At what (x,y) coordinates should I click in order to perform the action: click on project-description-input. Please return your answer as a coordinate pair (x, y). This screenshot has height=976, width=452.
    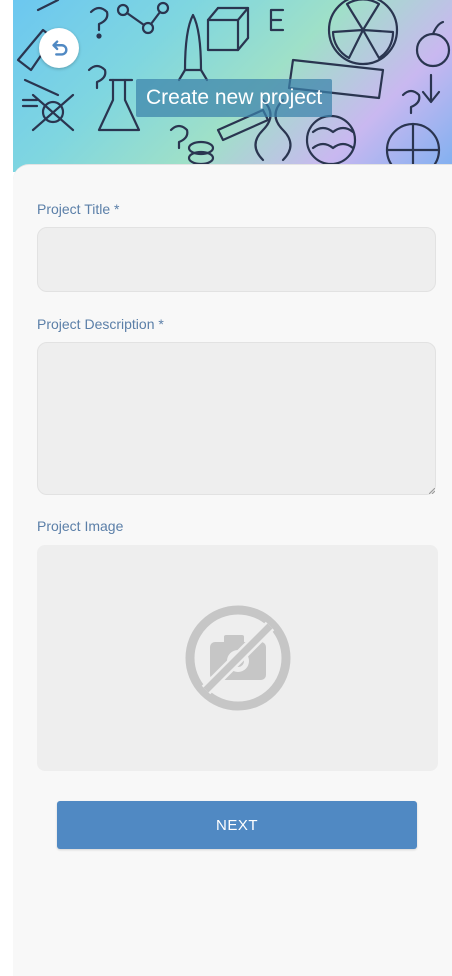
    Looking at the image, I should click on (236, 418).